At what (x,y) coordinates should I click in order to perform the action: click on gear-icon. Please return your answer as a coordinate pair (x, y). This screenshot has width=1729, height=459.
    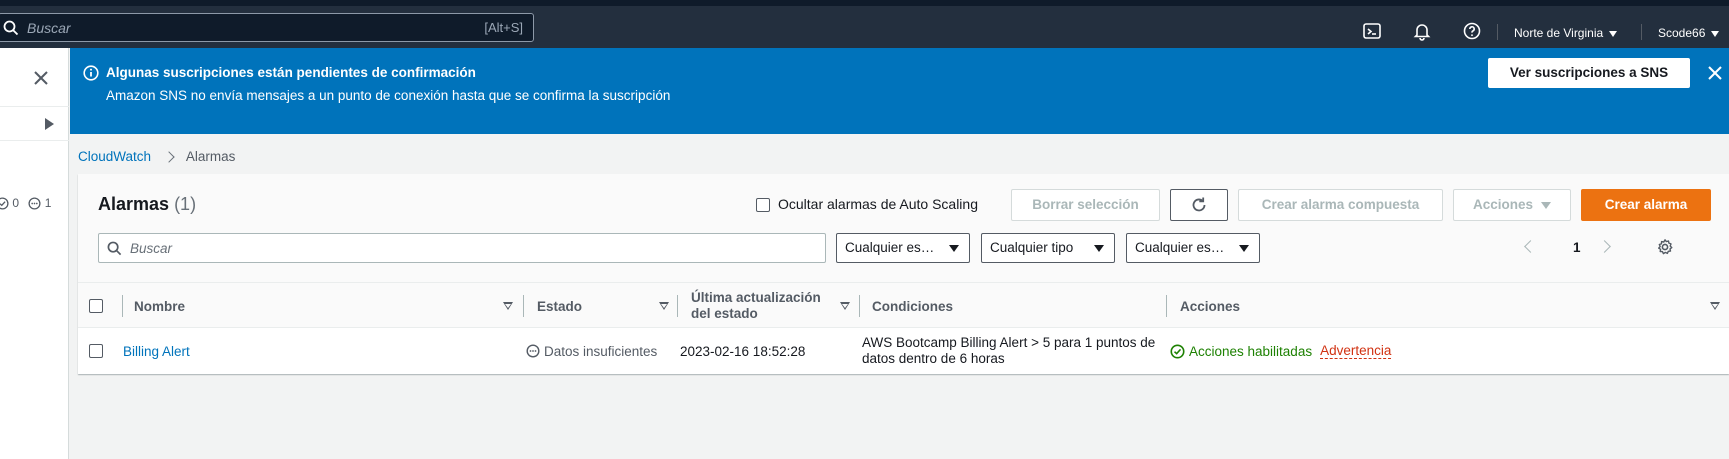
    Looking at the image, I should click on (1665, 247).